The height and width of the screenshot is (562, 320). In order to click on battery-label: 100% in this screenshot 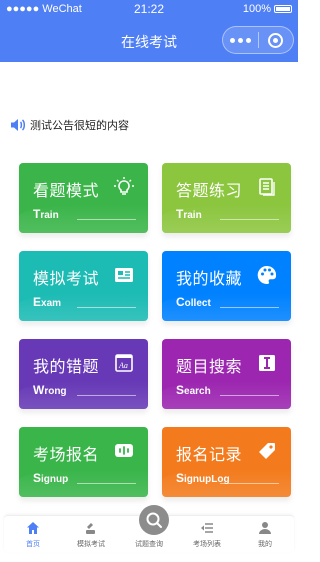, I will do `click(256, 9)`.